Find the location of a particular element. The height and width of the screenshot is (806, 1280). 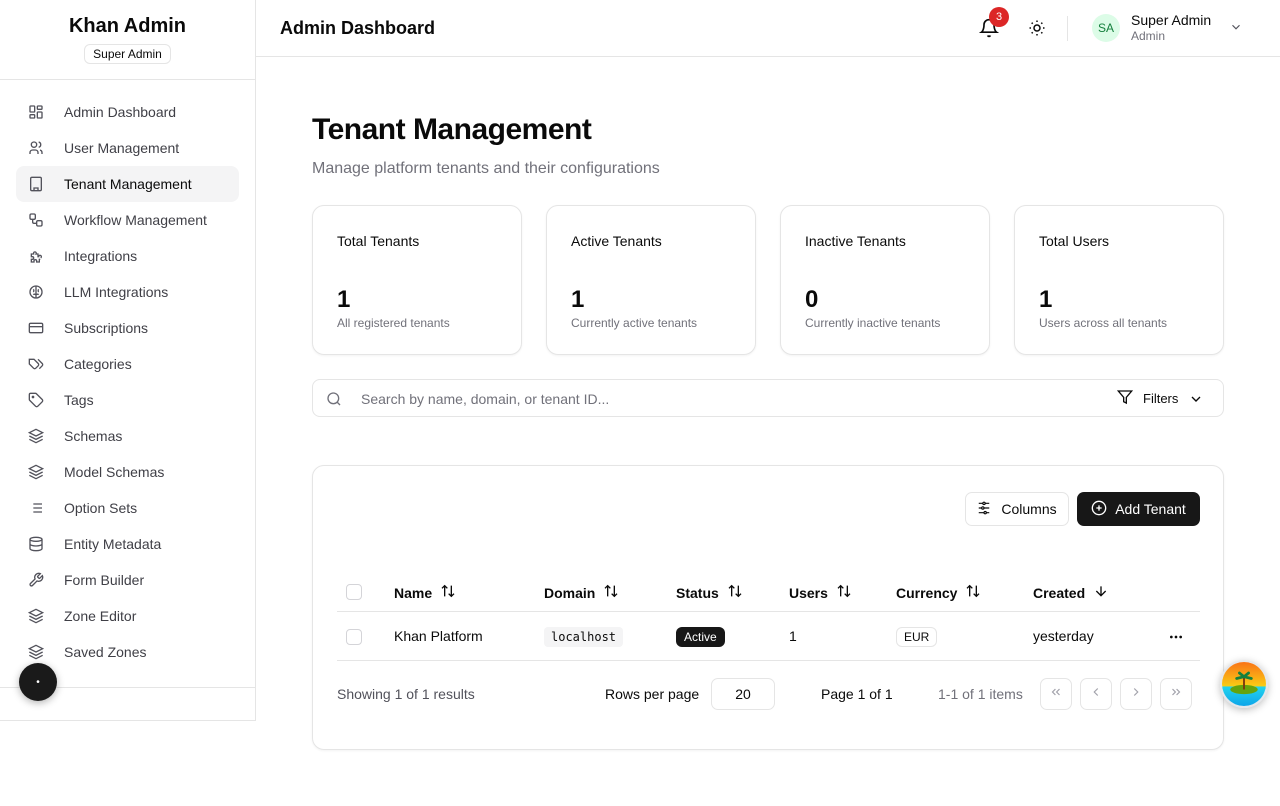

sidebar-item-user-management: User Management is located at coordinates (127, 148).